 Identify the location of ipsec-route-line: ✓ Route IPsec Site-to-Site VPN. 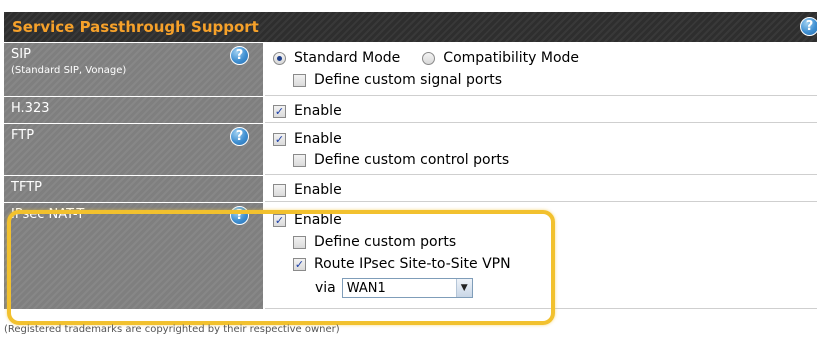
(402, 264).